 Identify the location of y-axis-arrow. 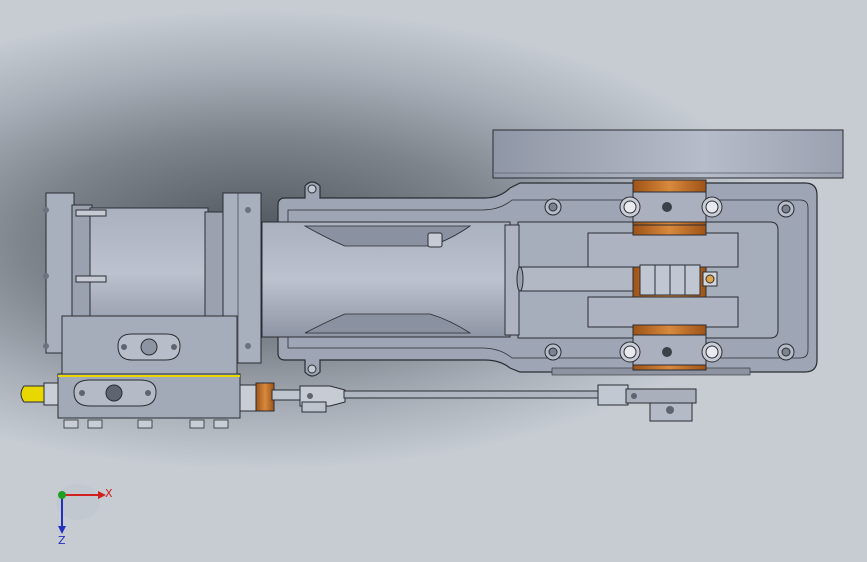
(62, 495).